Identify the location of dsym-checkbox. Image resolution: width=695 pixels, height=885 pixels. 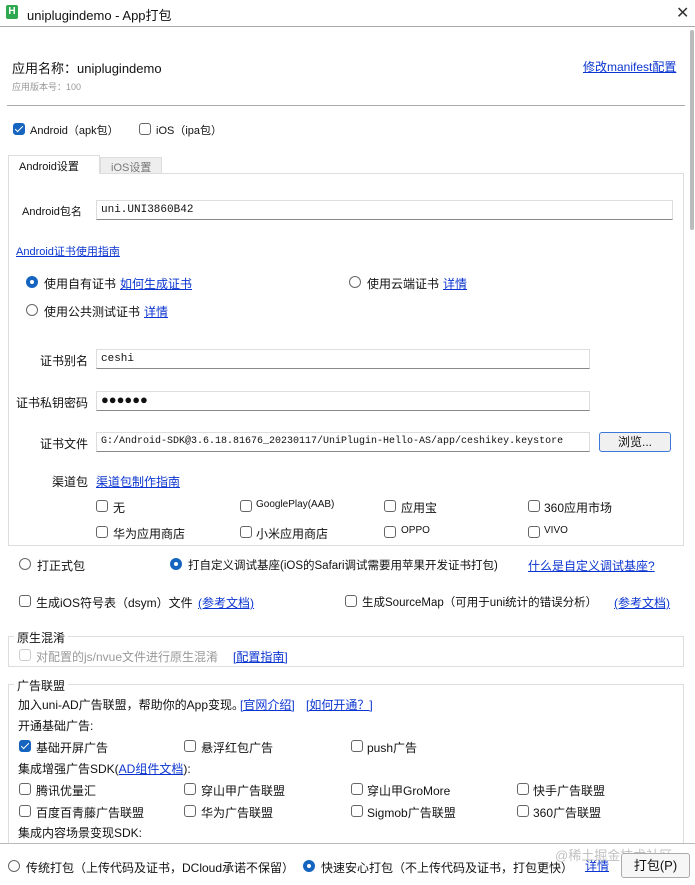
(25, 601).